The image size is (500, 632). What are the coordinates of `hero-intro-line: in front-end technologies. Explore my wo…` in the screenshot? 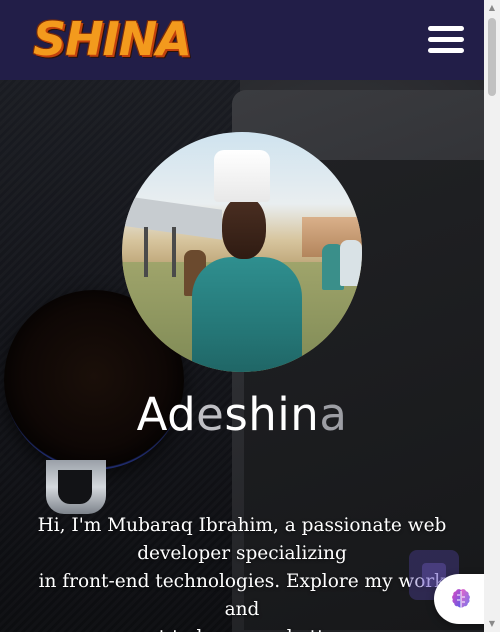 It's located at (242, 595).